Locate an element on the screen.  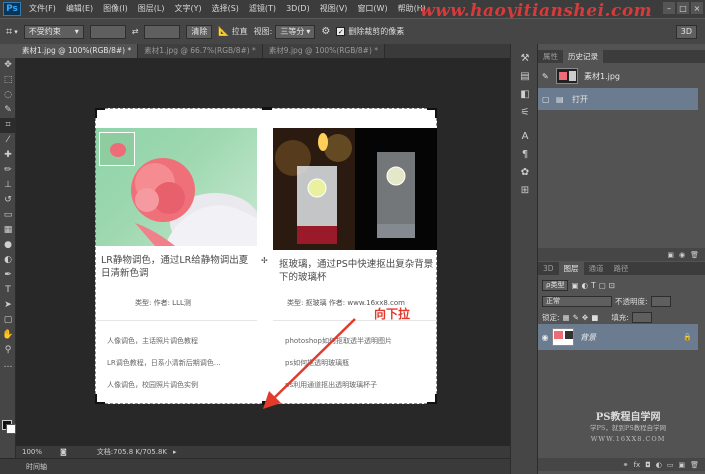
card-2-title: 抠玻璃，通过PS中快速抠出复杂背景下的玻璃杯 is located at coordinates (357, 271).